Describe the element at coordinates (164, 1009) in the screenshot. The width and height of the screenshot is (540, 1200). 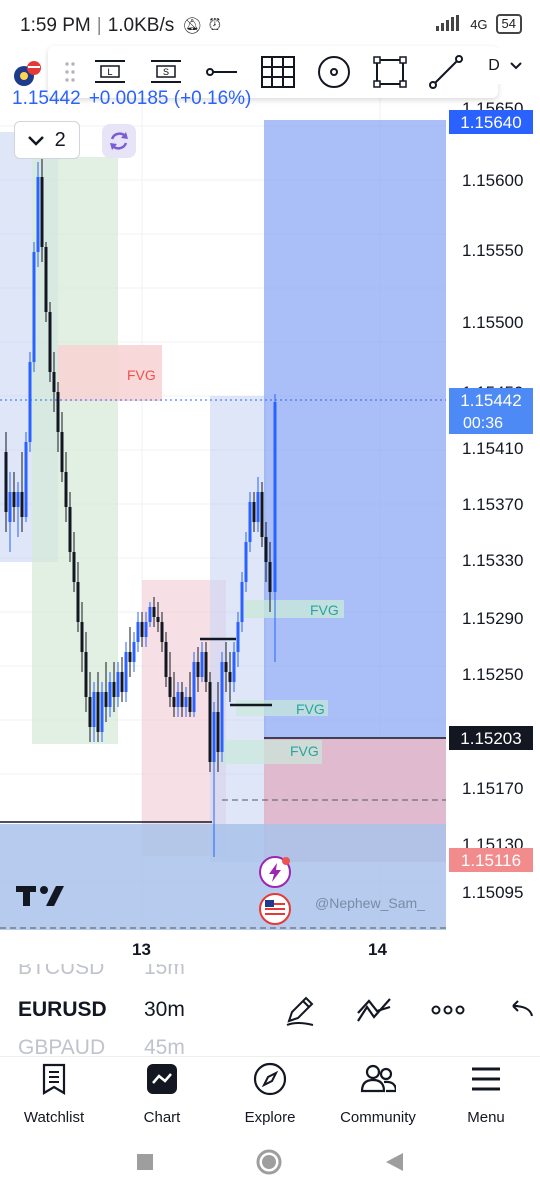
I see `symbol-timeframe: 30m` at that location.